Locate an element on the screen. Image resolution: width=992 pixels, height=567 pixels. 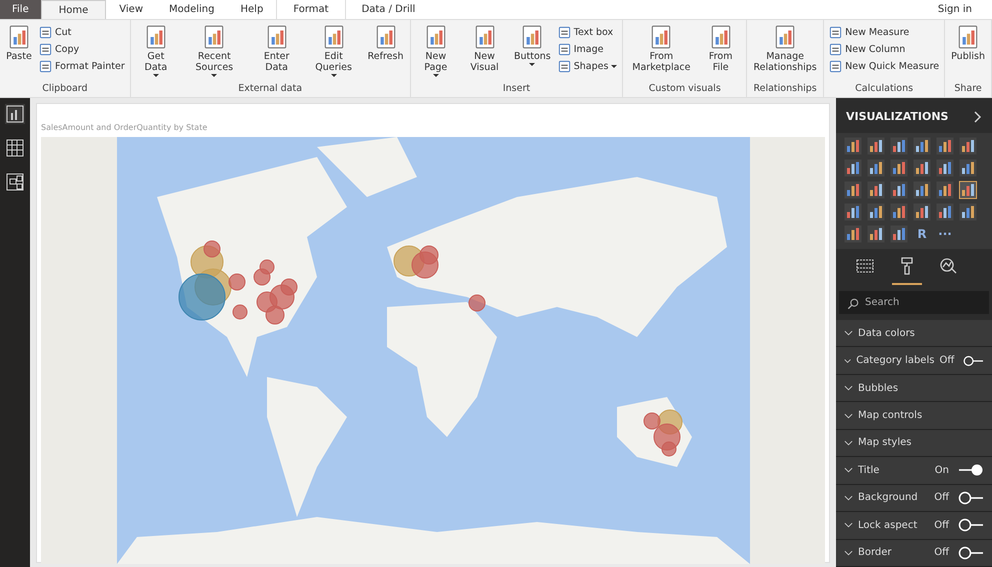
relationships-view-icon is located at coordinates (15, 182).